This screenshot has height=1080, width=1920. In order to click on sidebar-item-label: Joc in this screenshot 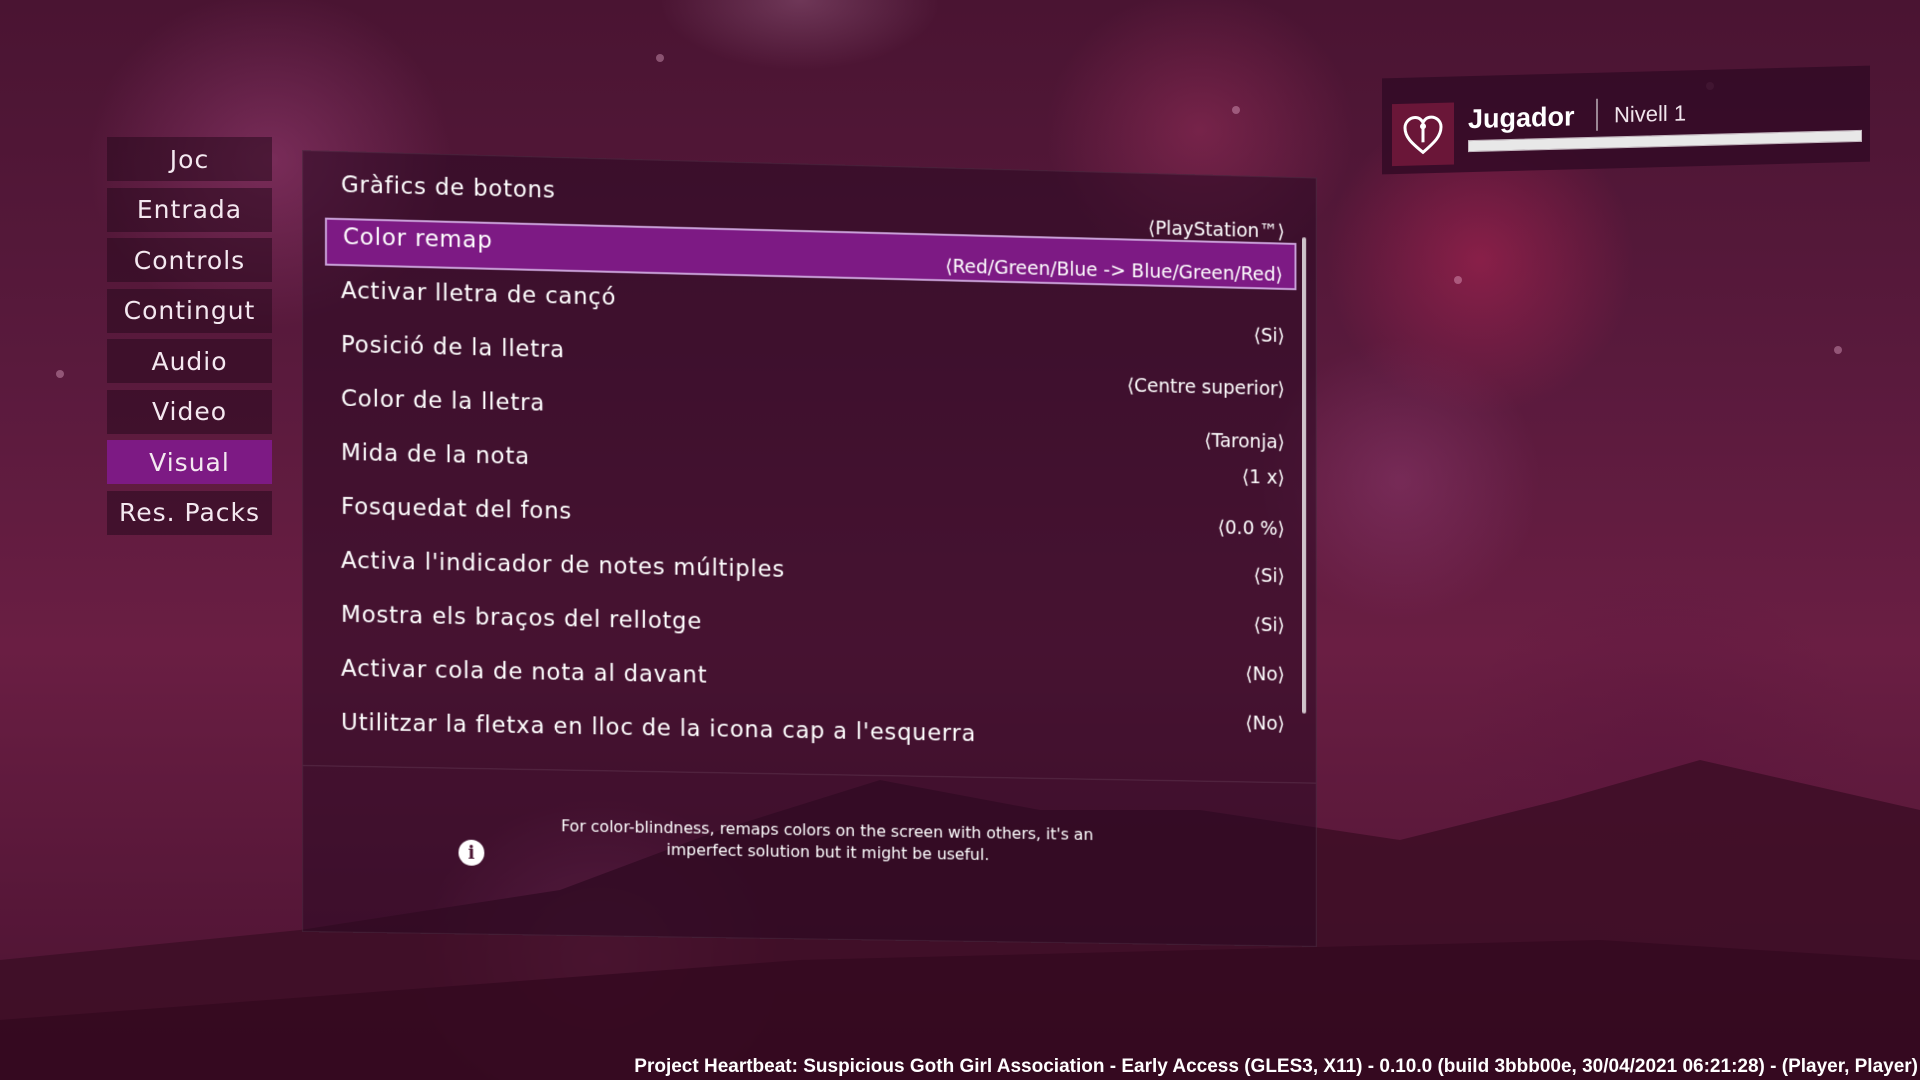, I will do `click(189, 159)`.